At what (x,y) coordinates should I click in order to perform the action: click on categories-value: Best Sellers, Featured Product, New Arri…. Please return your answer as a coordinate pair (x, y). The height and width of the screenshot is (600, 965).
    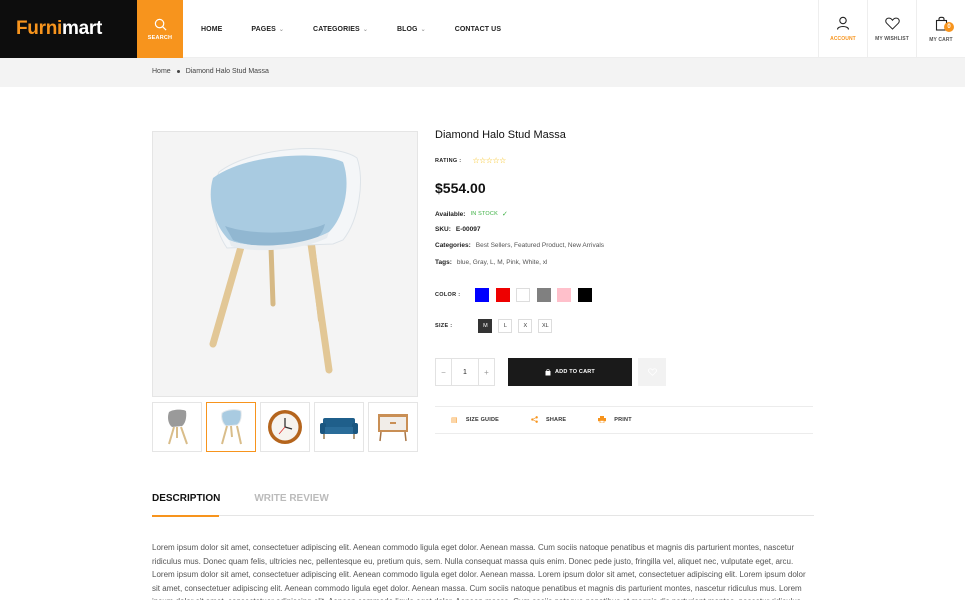
    Looking at the image, I should click on (540, 245).